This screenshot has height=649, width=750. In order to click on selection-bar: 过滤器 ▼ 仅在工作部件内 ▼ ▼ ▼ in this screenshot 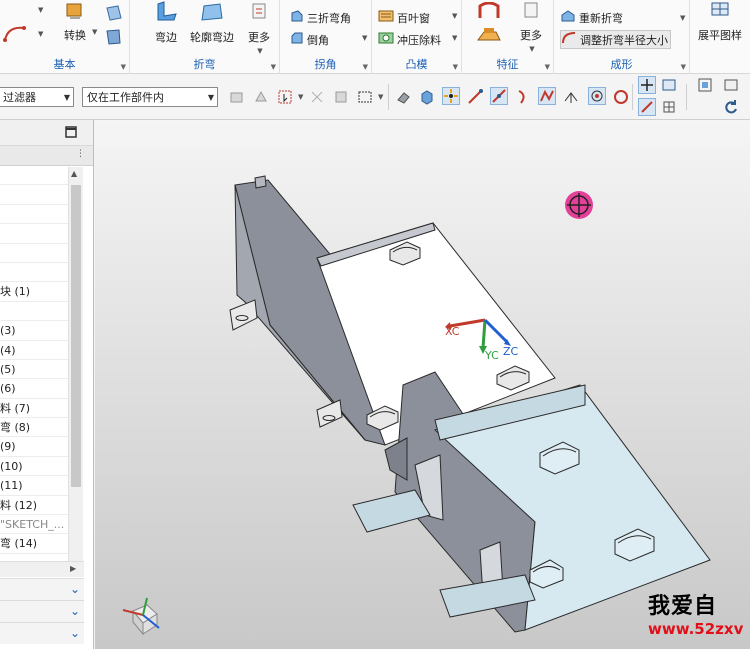, I will do `click(375, 97)`.